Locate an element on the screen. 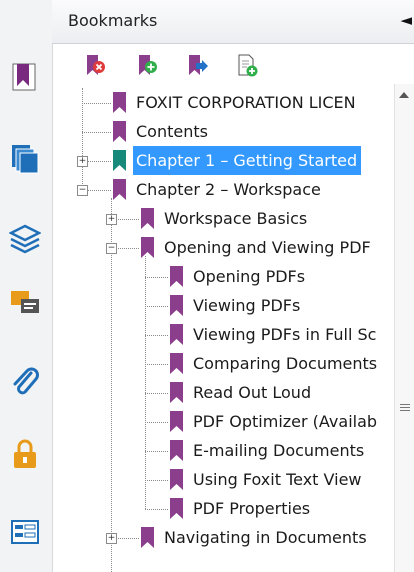 This screenshot has height=572, width=414. form-fields-panel-icon is located at coordinates (25, 532).